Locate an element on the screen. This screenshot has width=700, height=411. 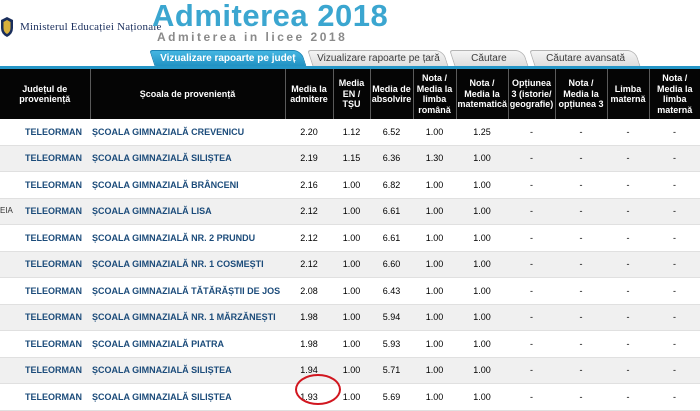
col-header-native-language-grade: Nota / Media la limba maternă is located at coordinates (674, 94).